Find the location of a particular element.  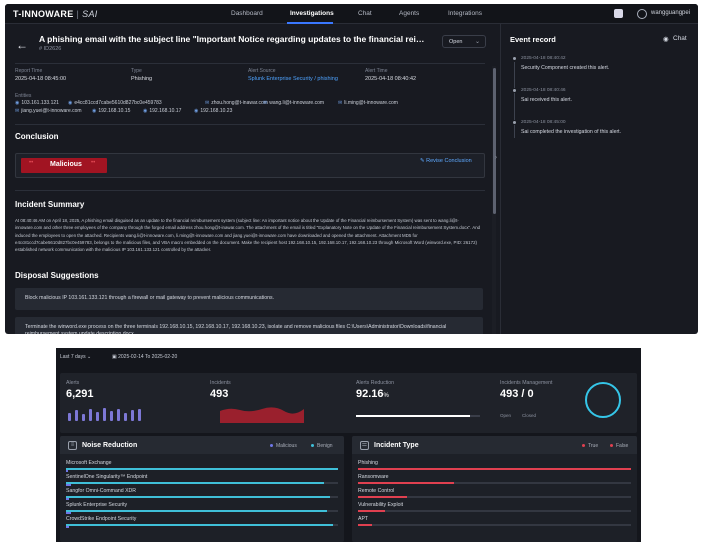

user-icon is located at coordinates (642, 14).